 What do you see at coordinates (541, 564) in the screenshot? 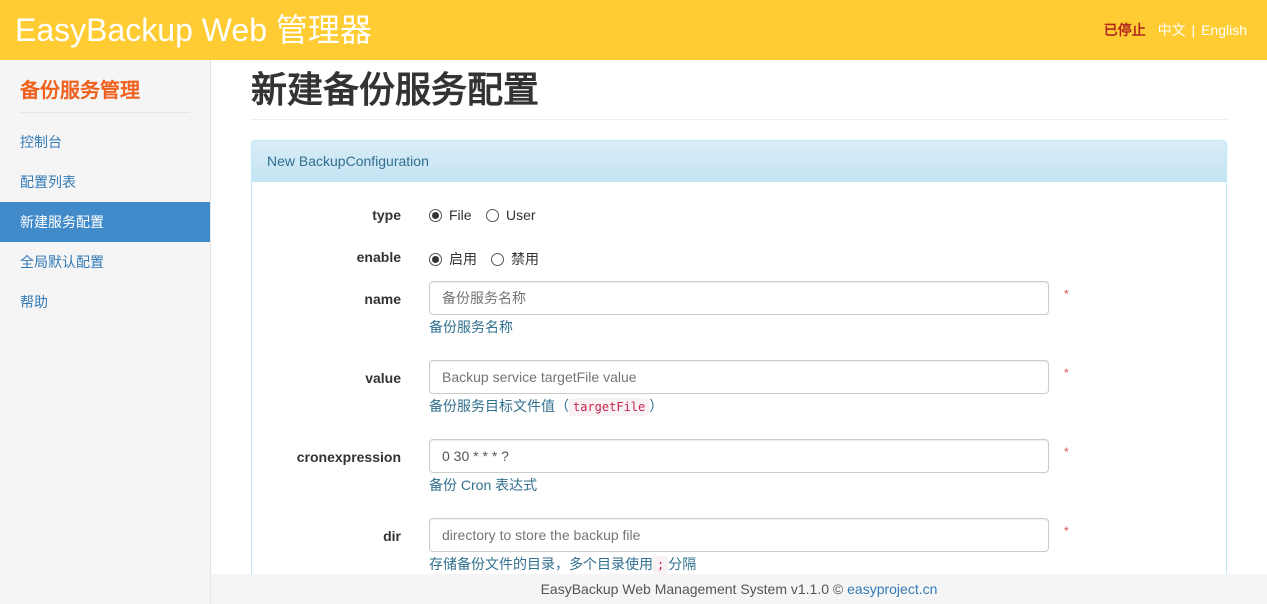
I see `dir-help-prefix: 存储备份文件的目录，多个目录使用` at bounding box center [541, 564].